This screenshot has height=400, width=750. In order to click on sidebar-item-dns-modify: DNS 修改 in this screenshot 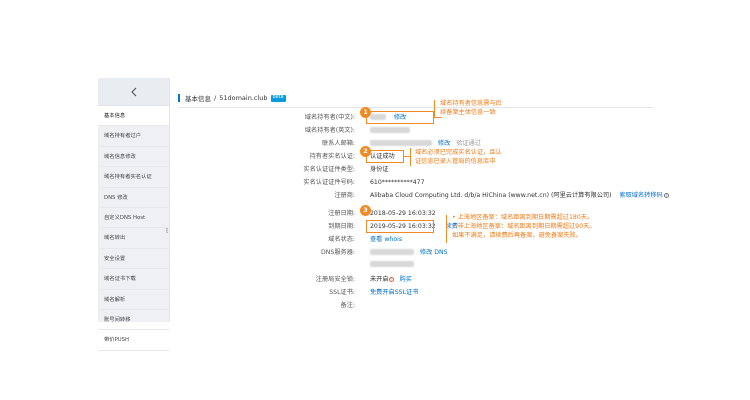, I will do `click(133, 198)`.